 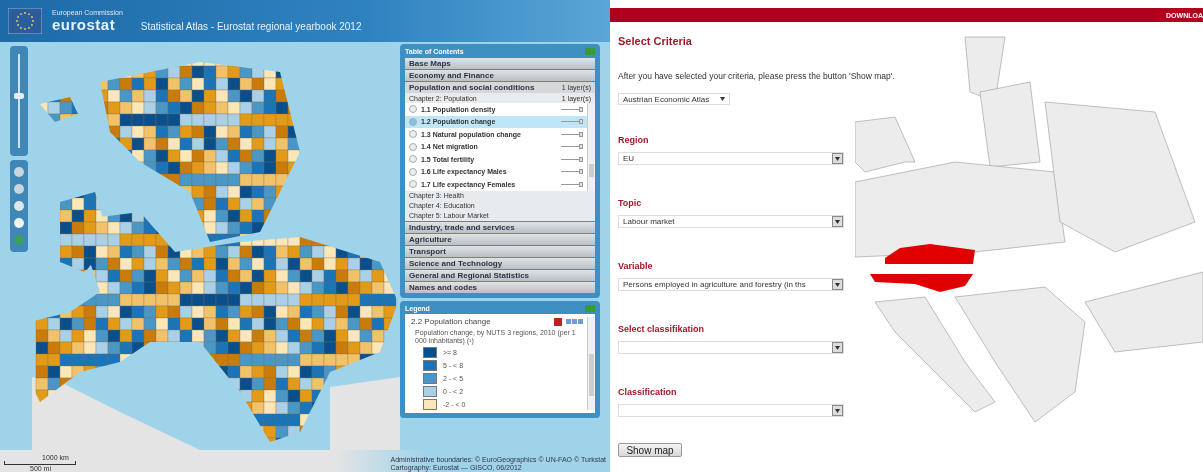 I want to click on section-title: Select Criteria, so click(x=655, y=41).